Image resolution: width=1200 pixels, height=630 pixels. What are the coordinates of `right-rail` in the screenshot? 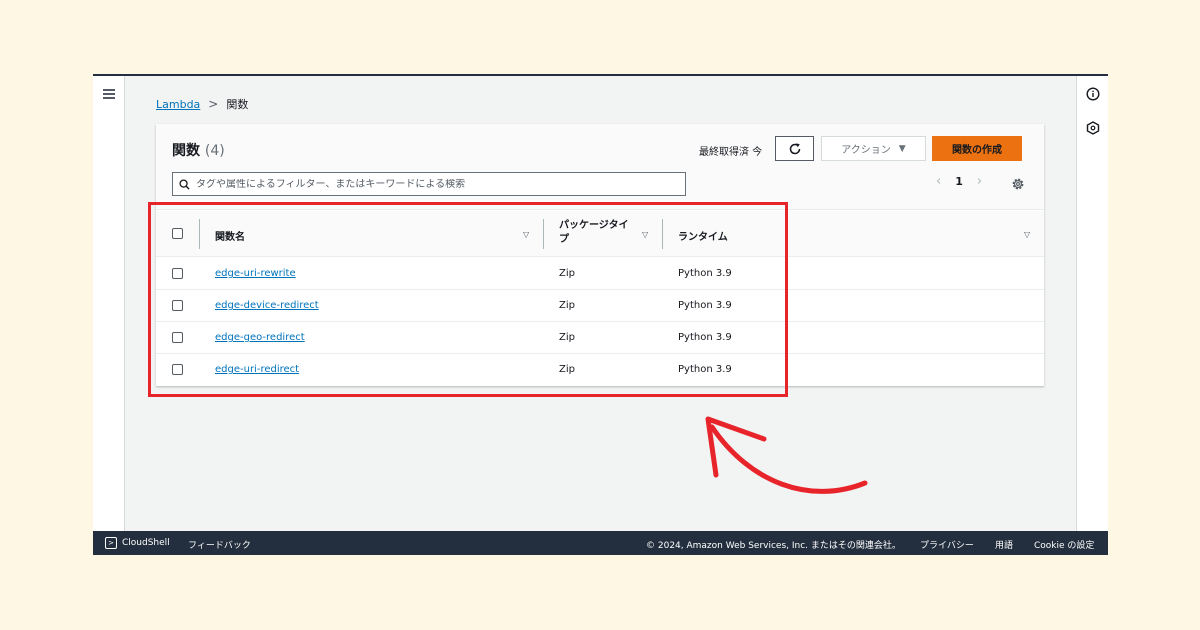 It's located at (1092, 303).